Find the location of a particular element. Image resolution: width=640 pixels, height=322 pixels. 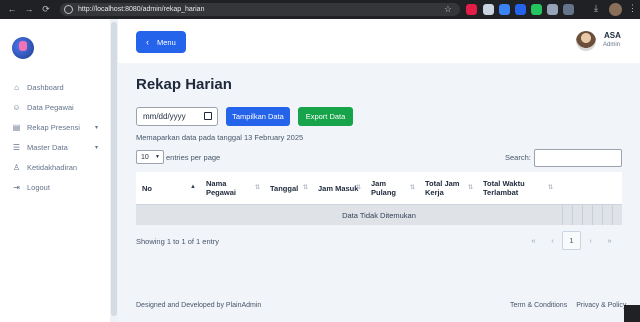

empty-table-message: Data Tidak Ditemukan is located at coordinates (379, 215).